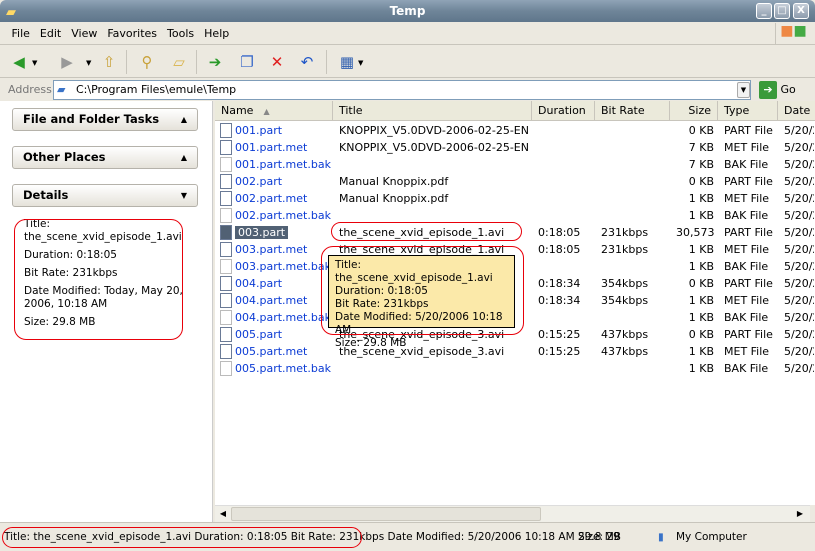  What do you see at coordinates (180, 33) in the screenshot?
I see `menu-tools: Tools` at bounding box center [180, 33].